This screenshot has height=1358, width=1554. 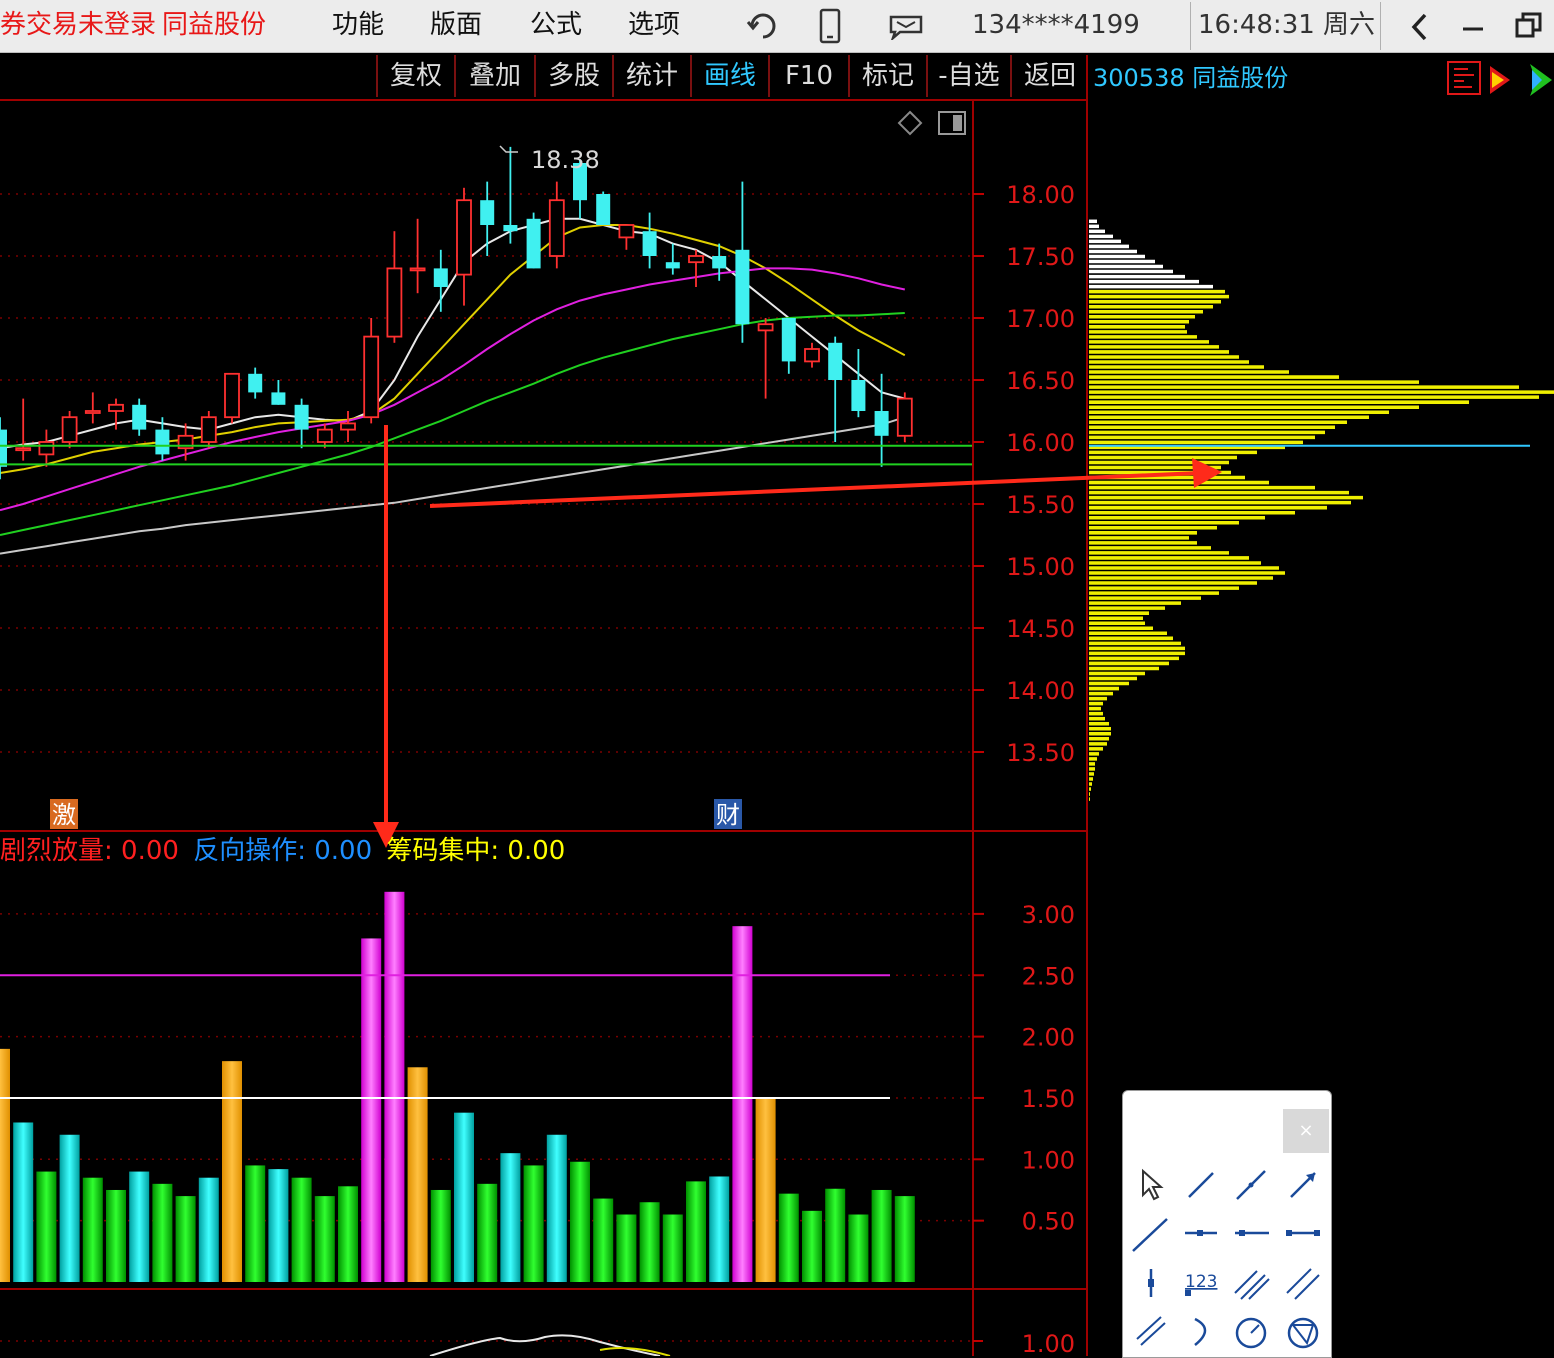 I want to click on channel-lines-icon, so click(x=1303, y=1283).